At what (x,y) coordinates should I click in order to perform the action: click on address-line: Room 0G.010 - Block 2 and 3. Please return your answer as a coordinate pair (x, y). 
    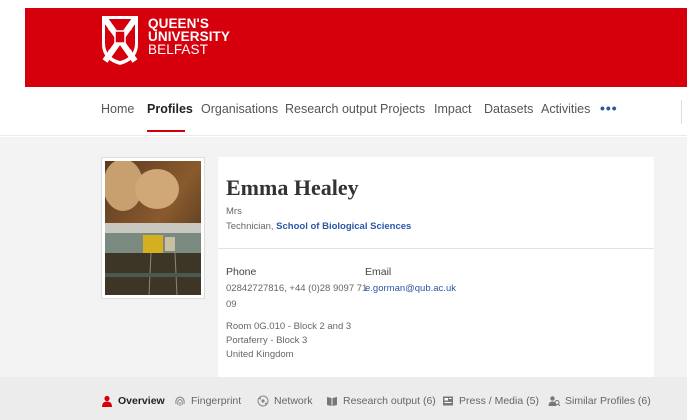
    Looking at the image, I should click on (289, 326).